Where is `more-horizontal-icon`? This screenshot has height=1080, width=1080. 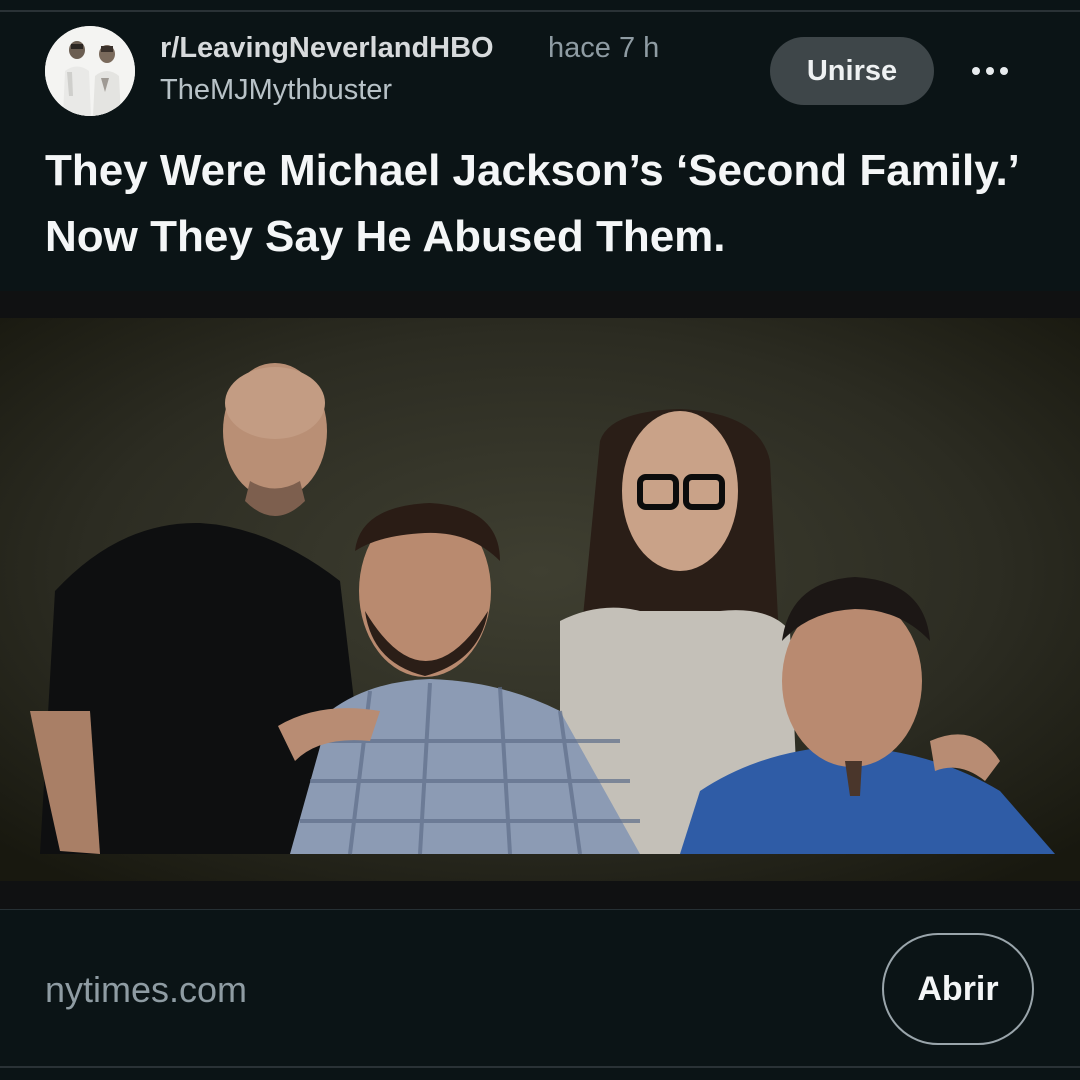 more-horizontal-icon is located at coordinates (990, 71).